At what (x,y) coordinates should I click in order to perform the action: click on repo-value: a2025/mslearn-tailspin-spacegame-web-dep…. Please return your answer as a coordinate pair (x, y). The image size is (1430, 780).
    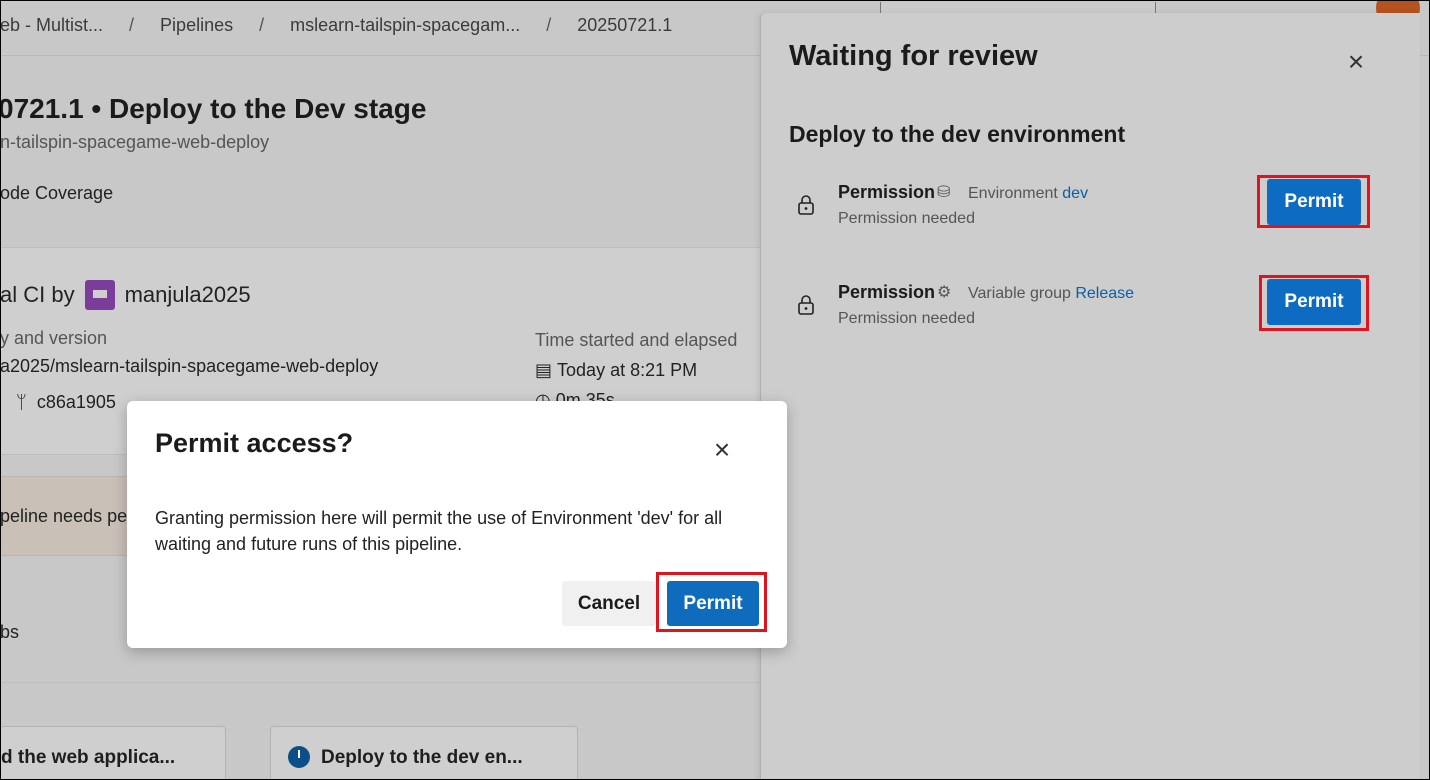
    Looking at the image, I should click on (189, 366).